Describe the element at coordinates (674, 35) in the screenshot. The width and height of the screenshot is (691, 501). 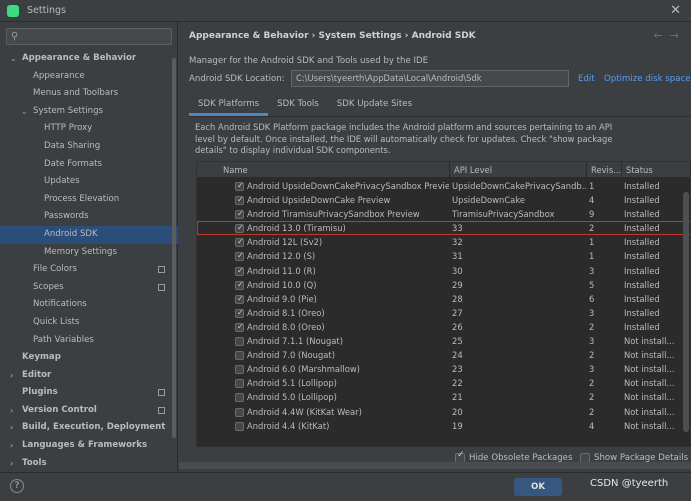
I see `forward-arrow-icon: →` at that location.